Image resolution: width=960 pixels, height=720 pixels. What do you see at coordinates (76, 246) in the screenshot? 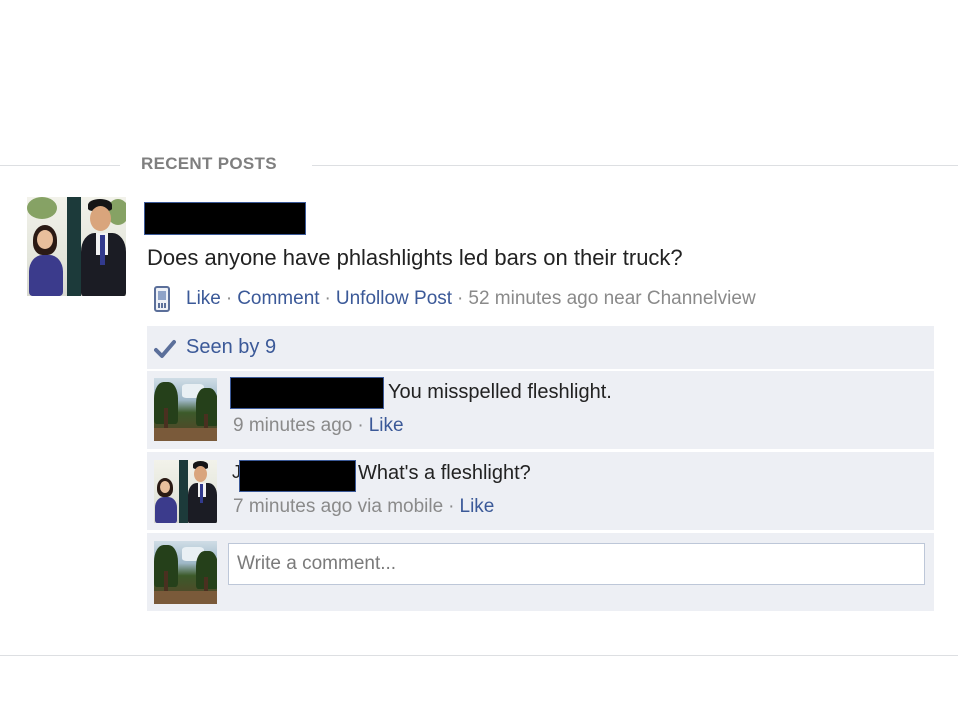
I see `post-author-avatar` at bounding box center [76, 246].